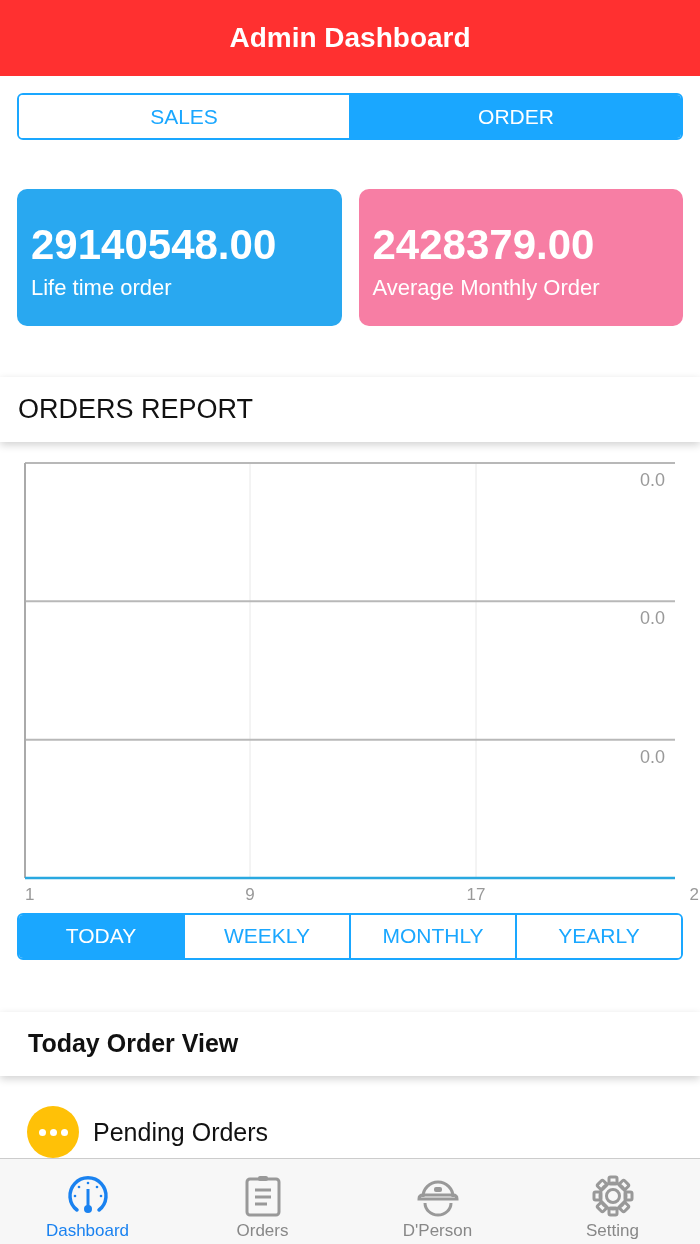 This screenshot has height=1244, width=700. I want to click on tab-bar-item: Setting, so click(612, 1201).